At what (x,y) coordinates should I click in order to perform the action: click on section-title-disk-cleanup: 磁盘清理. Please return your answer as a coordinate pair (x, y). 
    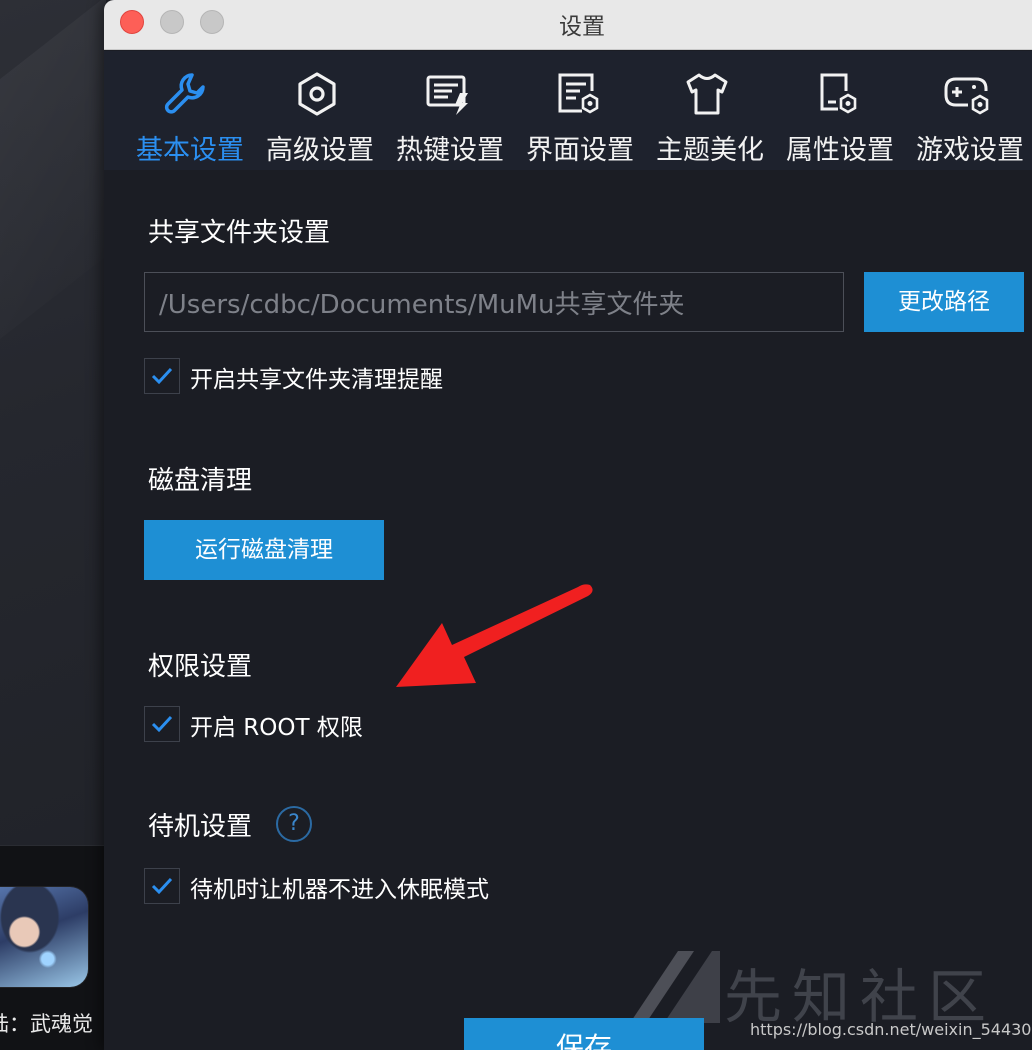
    Looking at the image, I should click on (200, 481).